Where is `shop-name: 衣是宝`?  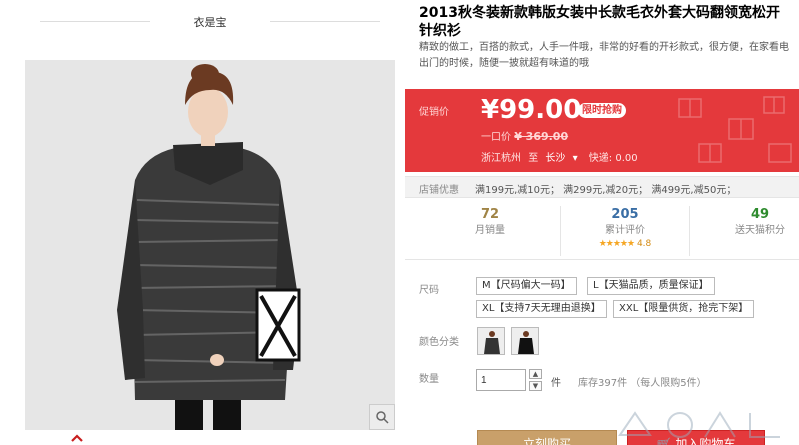
shop-name: 衣是宝 is located at coordinates (210, 22).